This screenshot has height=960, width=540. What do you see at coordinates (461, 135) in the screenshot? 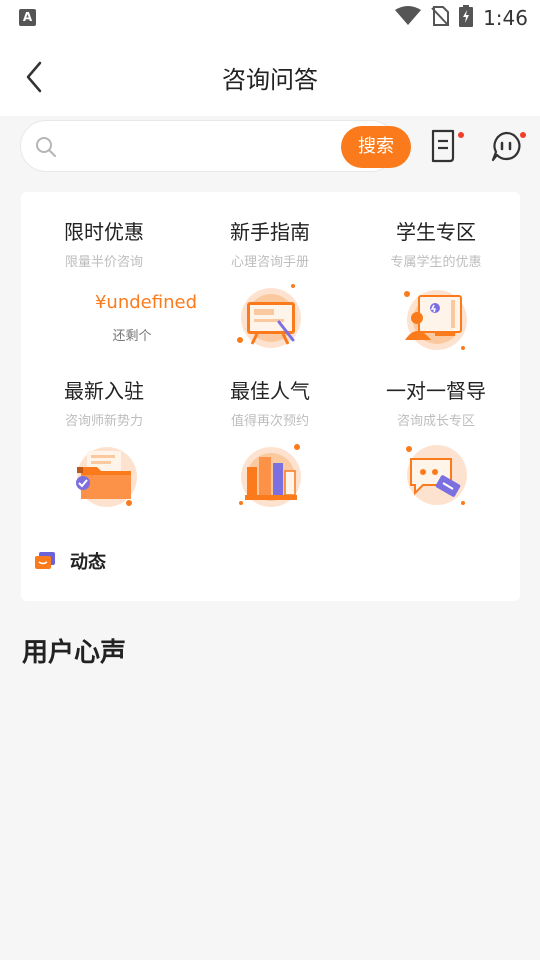
I see `note-badge-dot` at bounding box center [461, 135].